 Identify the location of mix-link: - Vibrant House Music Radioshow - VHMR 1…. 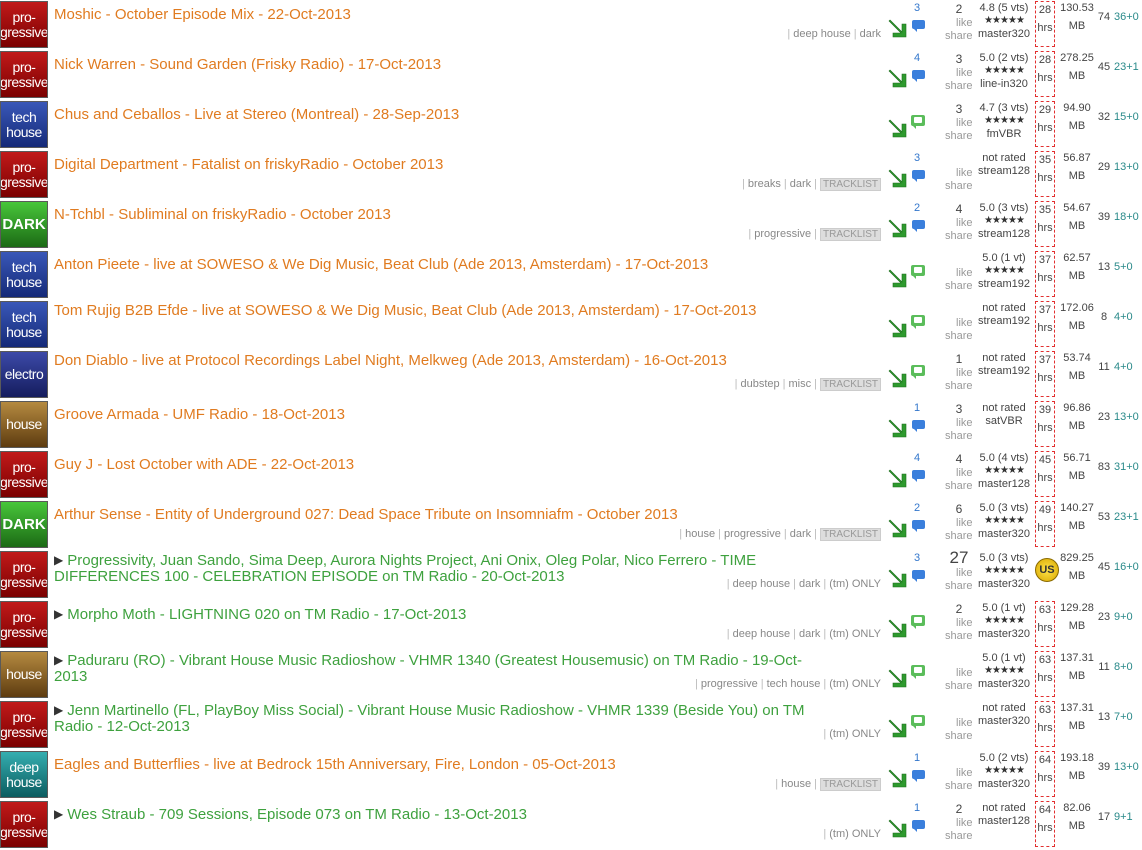
(428, 668).